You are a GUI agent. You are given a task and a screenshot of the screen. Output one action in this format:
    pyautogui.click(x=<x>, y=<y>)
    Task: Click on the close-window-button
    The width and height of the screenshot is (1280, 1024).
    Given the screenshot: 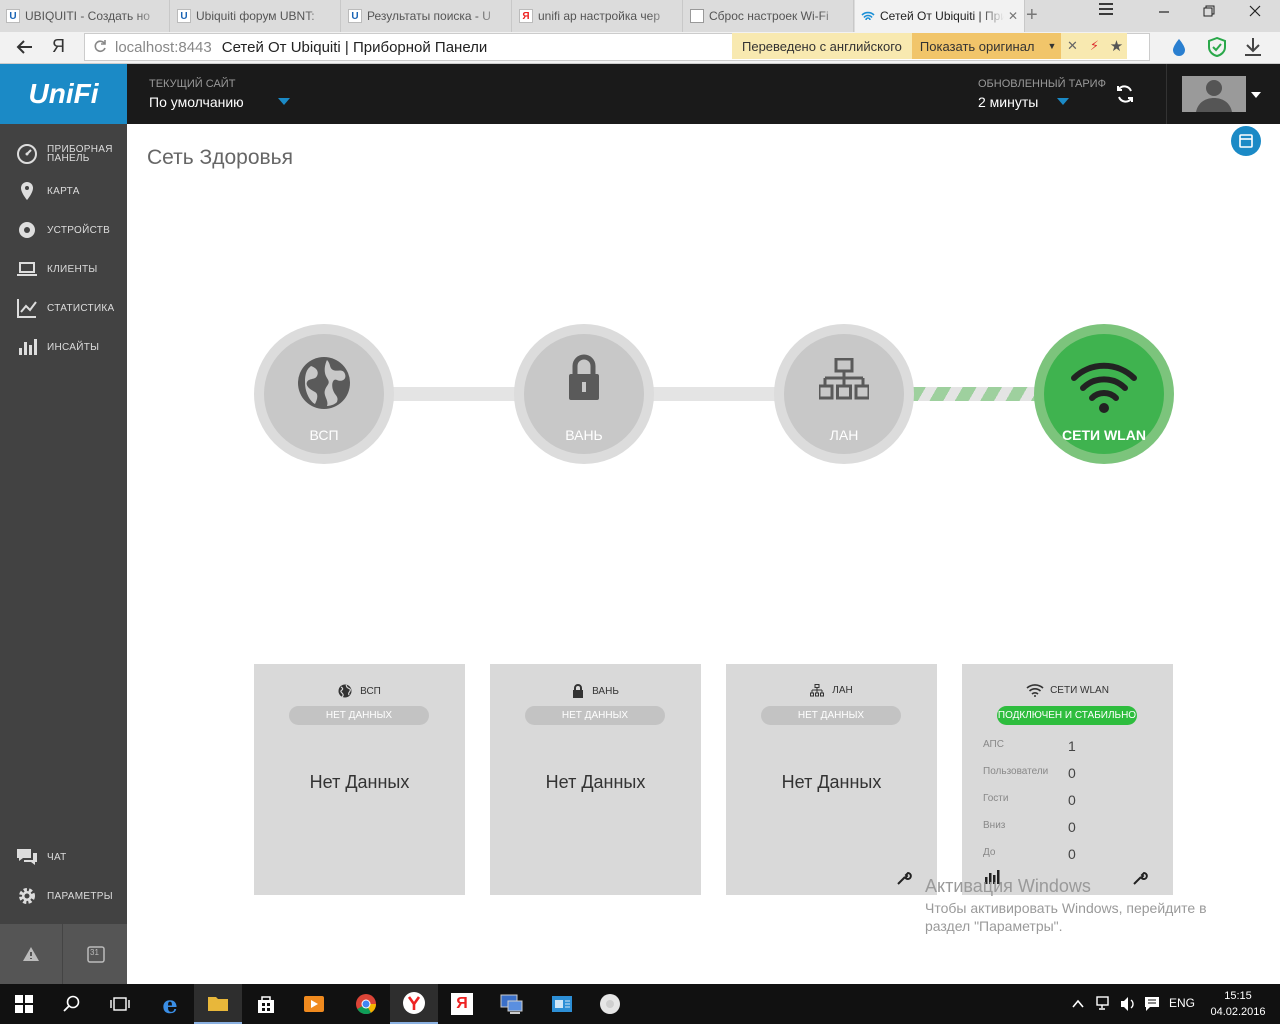 What is the action you would take?
    pyautogui.click(x=1255, y=13)
    